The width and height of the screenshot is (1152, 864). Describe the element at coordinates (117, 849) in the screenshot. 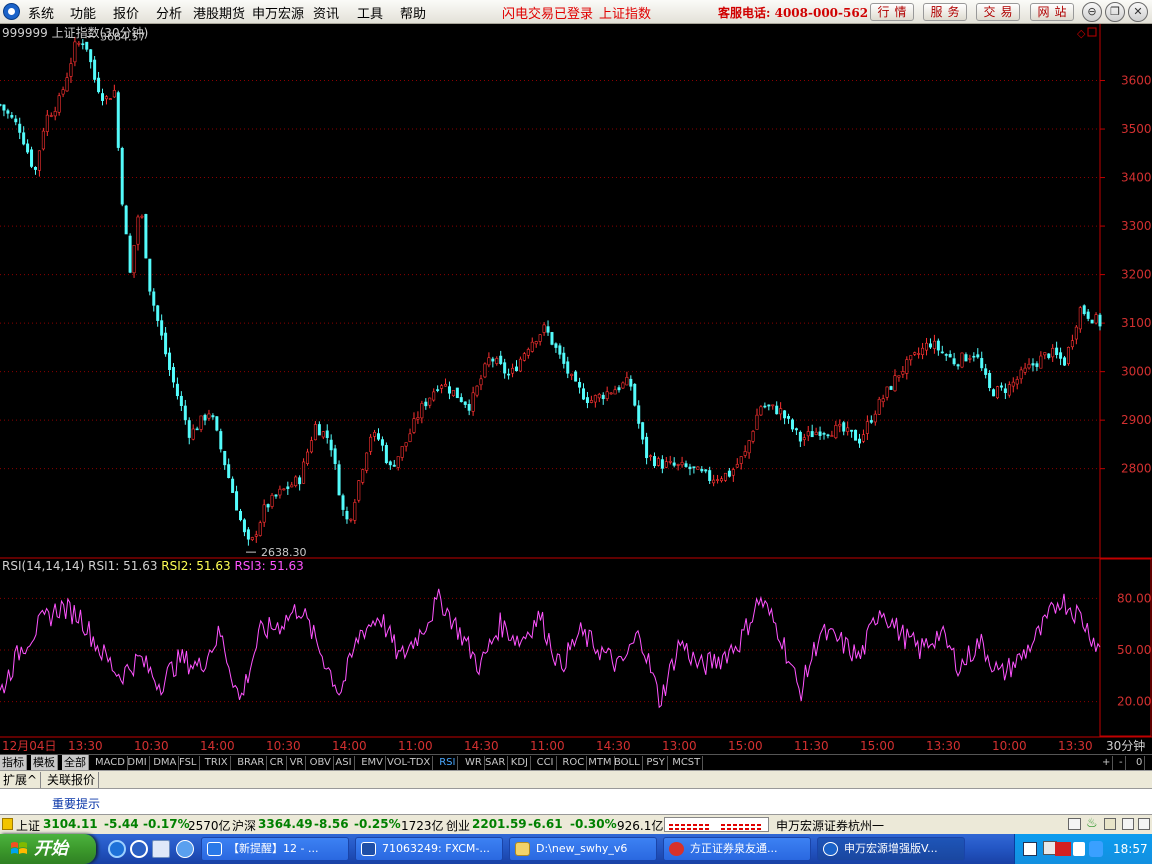

I see `ie-icon` at that location.